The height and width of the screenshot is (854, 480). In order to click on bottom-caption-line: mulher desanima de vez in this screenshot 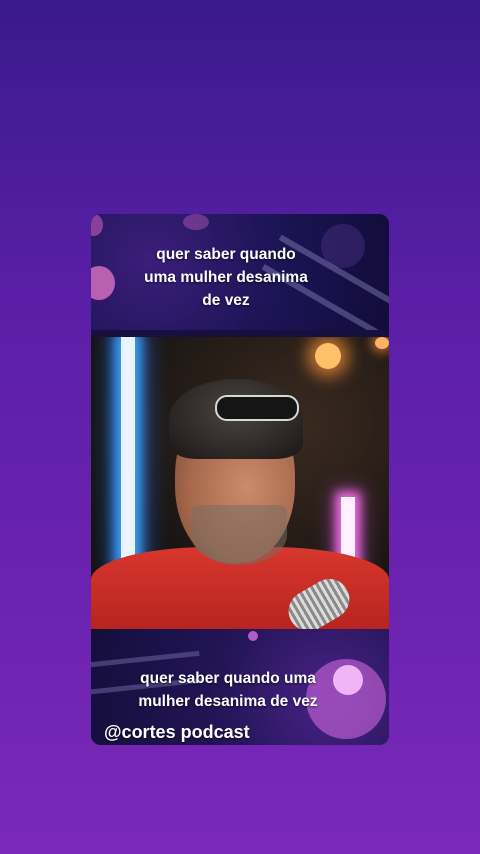, I will do `click(228, 701)`.